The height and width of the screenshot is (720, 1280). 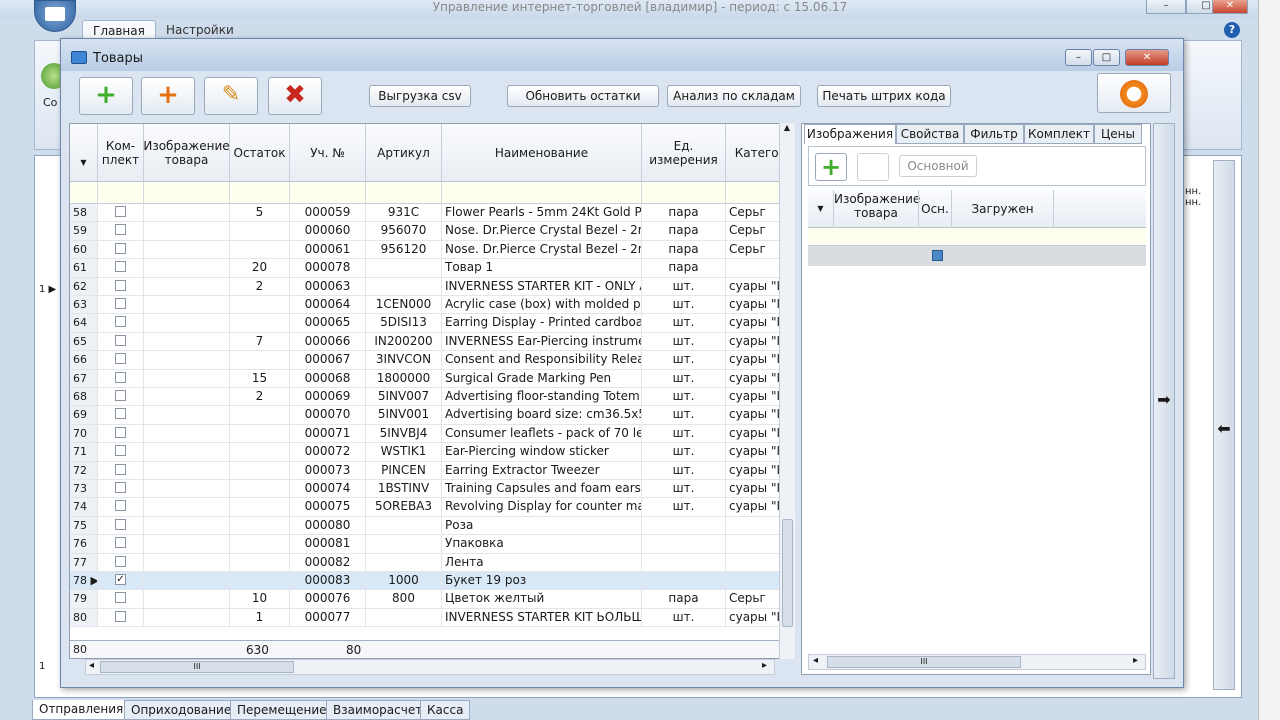 What do you see at coordinates (328, 231) in the screenshot?
I see `account-no-cell: 000060` at bounding box center [328, 231].